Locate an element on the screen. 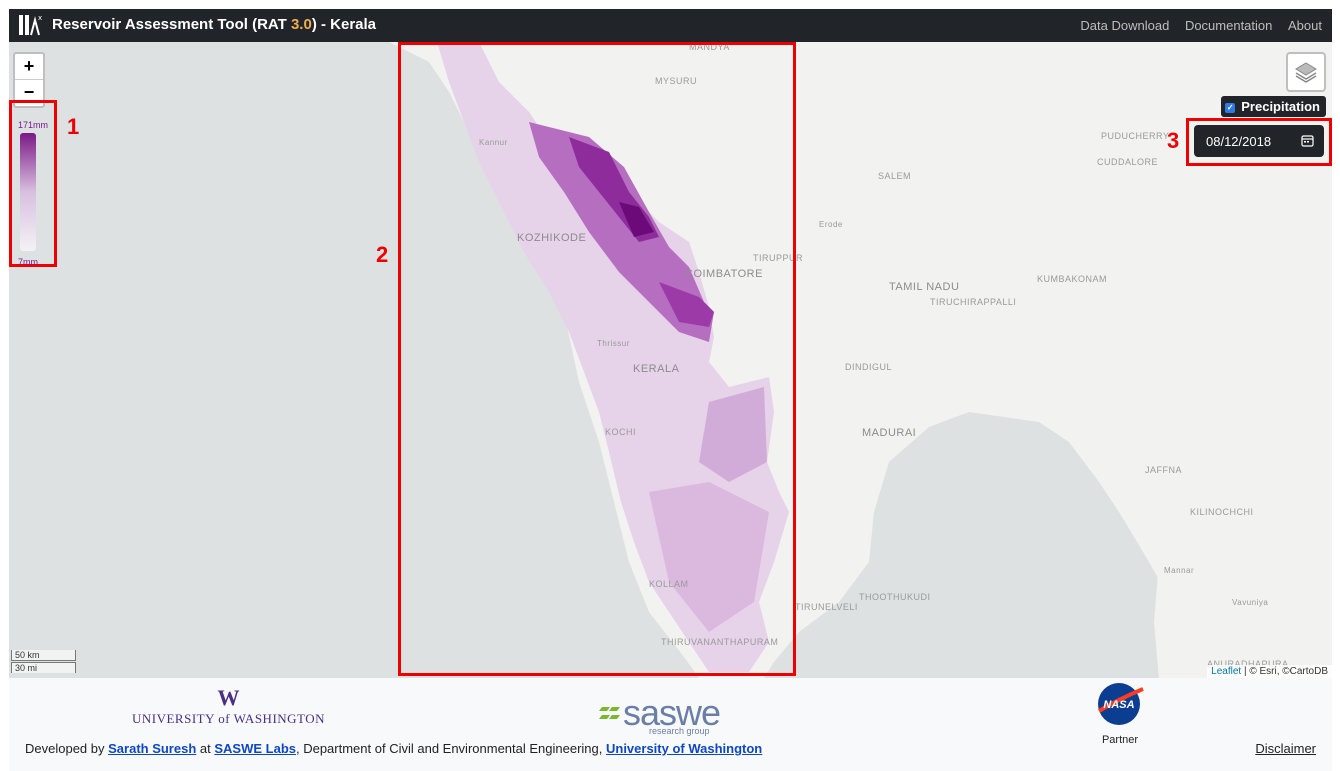 This screenshot has width=1340, height=771. place-label: CUDDALORE is located at coordinates (1128, 162).